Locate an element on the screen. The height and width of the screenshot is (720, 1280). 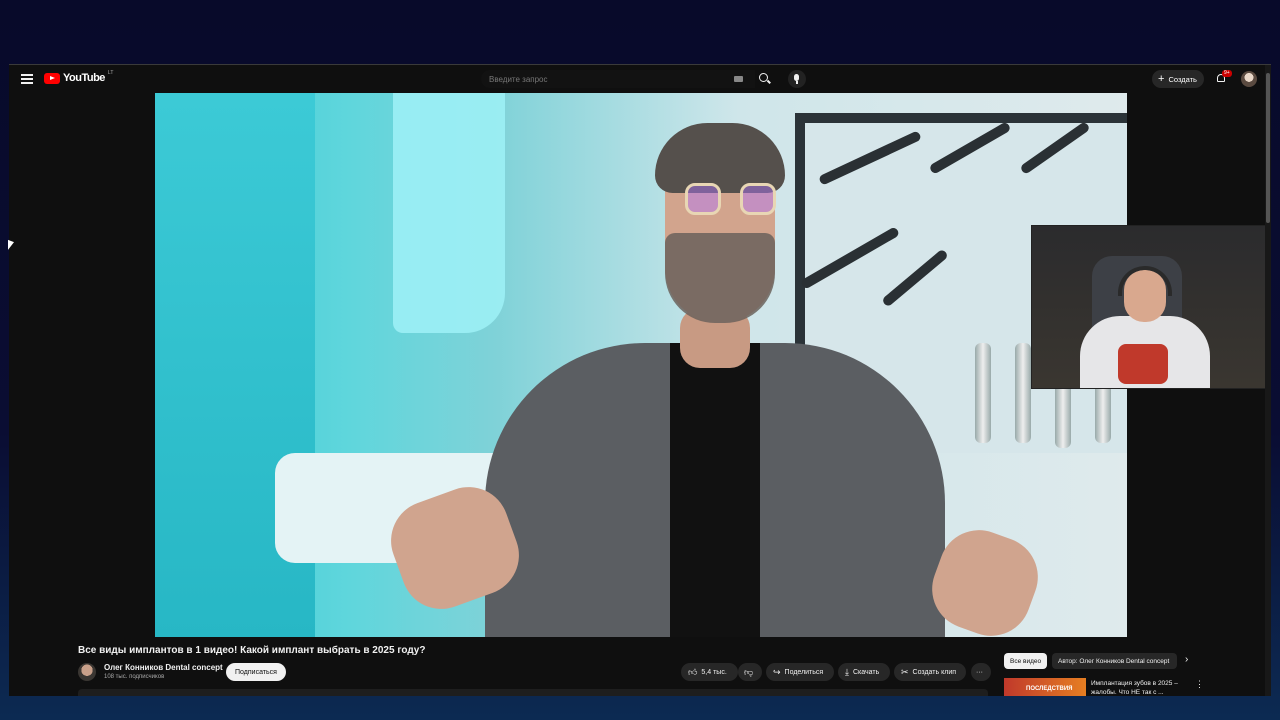
create-label: Создать is located at coordinates (1182, 79).